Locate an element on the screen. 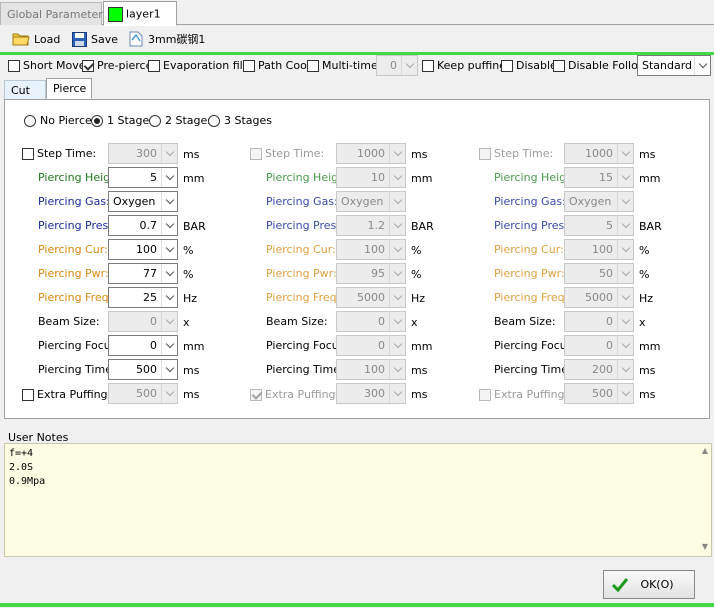  tab-layer1: layer1 is located at coordinates (140, 13).